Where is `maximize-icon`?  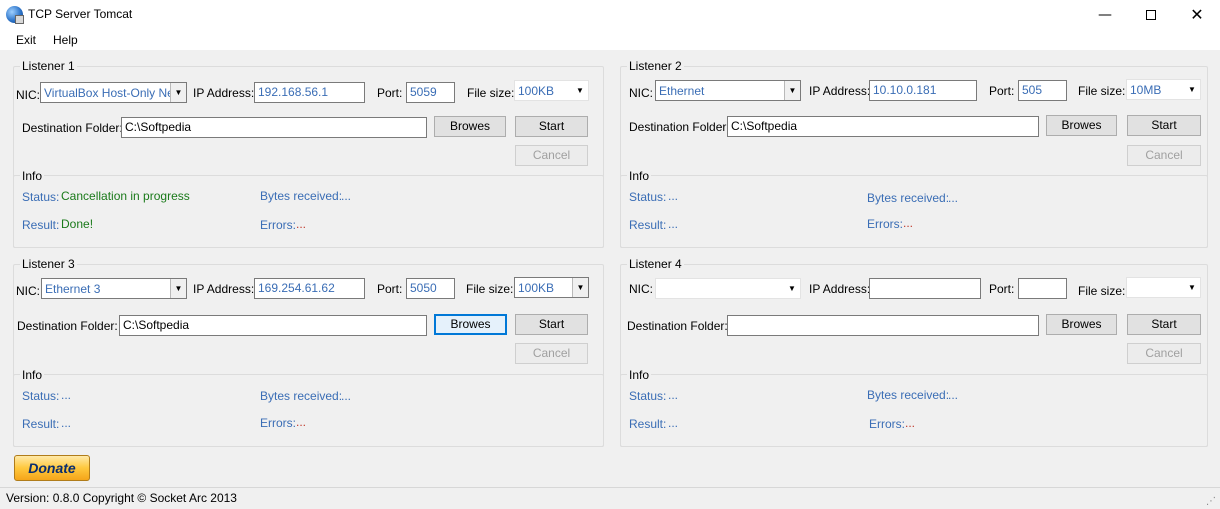
maximize-icon is located at coordinates (1151, 15).